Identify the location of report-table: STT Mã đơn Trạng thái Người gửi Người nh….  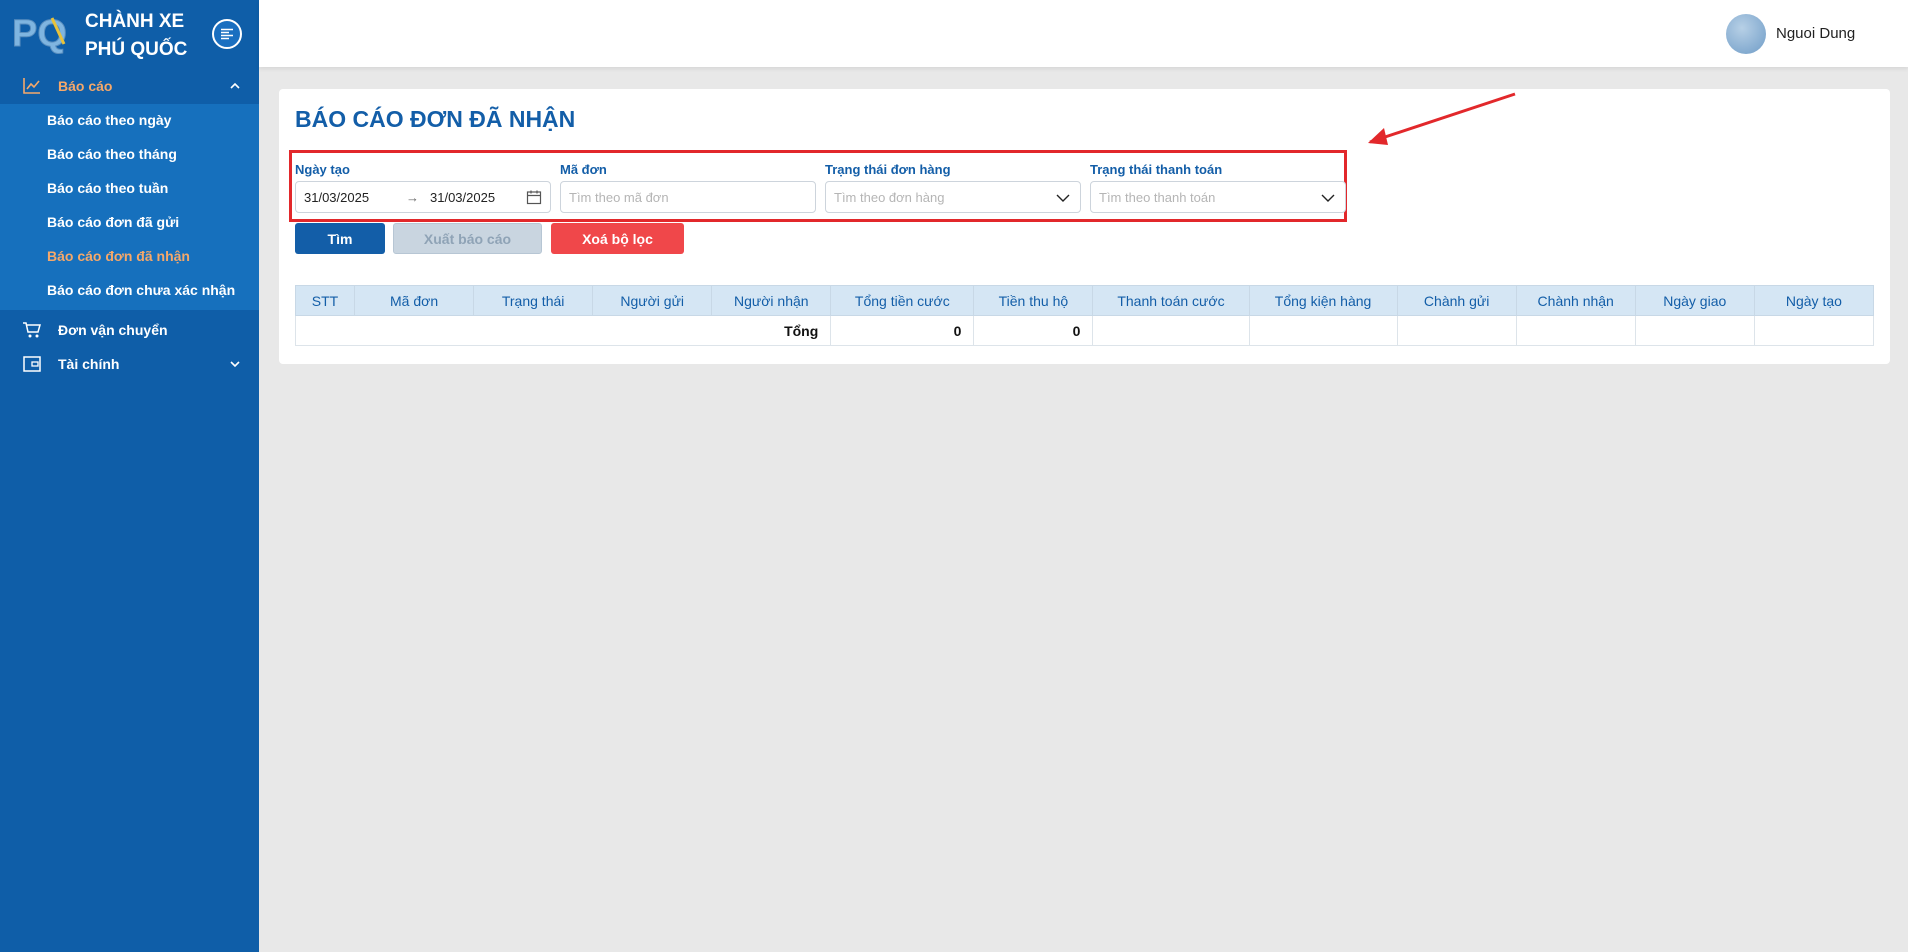
(1084, 315).